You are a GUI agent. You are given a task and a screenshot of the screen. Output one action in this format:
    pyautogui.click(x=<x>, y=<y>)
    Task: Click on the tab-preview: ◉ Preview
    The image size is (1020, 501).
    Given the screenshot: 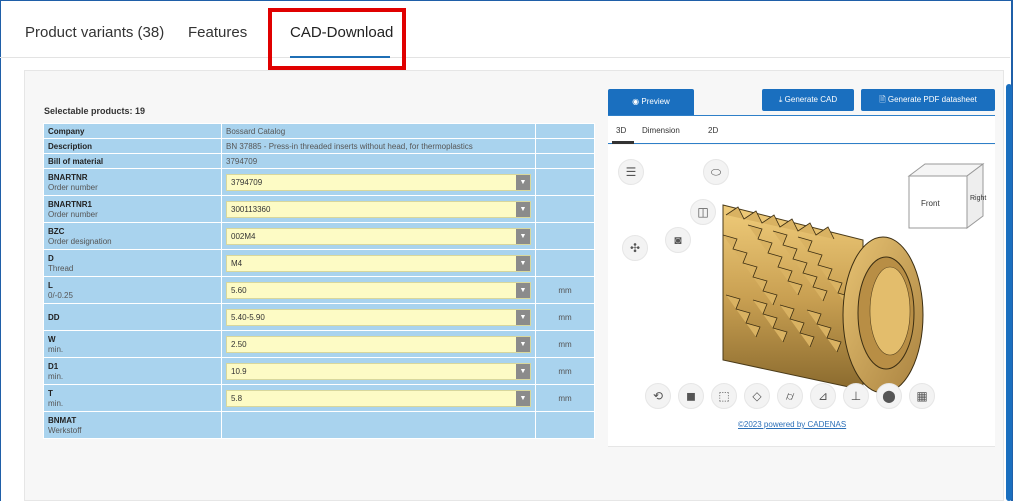 What is the action you would take?
    pyautogui.click(x=651, y=102)
    